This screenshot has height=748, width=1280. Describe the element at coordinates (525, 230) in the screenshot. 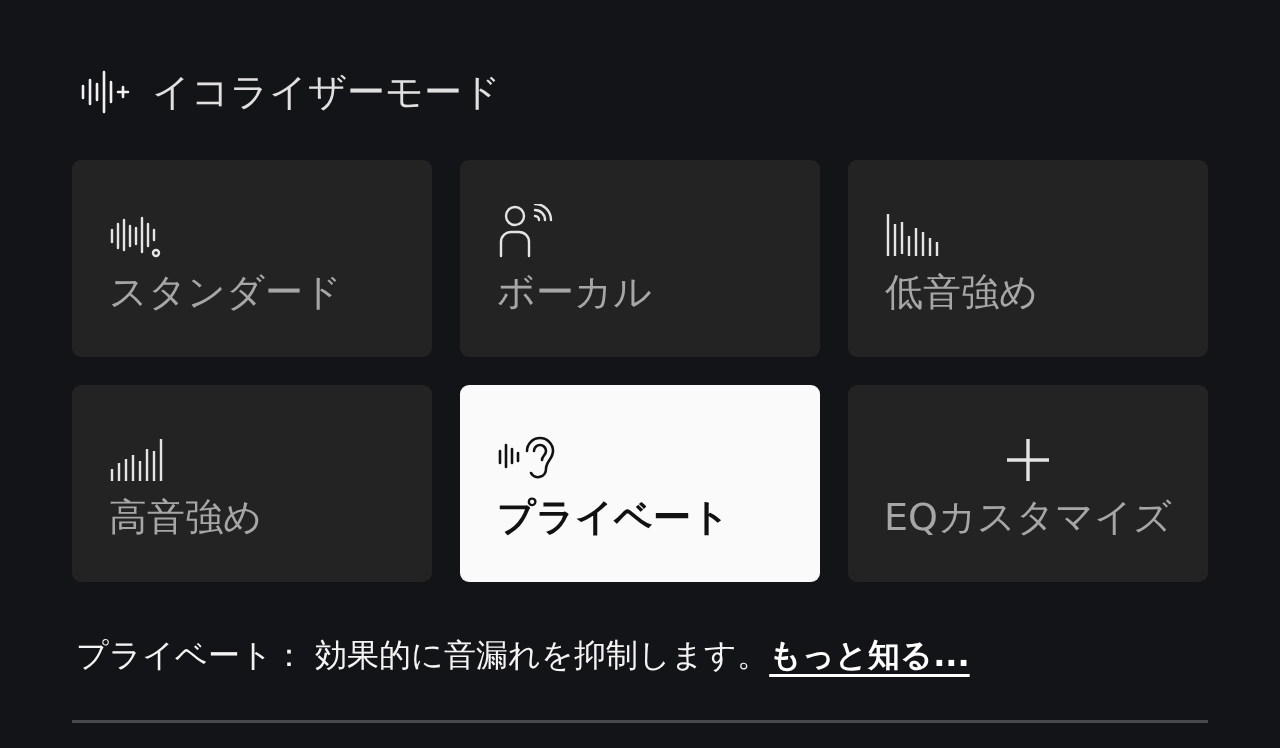

I see `person-voice-icon` at that location.